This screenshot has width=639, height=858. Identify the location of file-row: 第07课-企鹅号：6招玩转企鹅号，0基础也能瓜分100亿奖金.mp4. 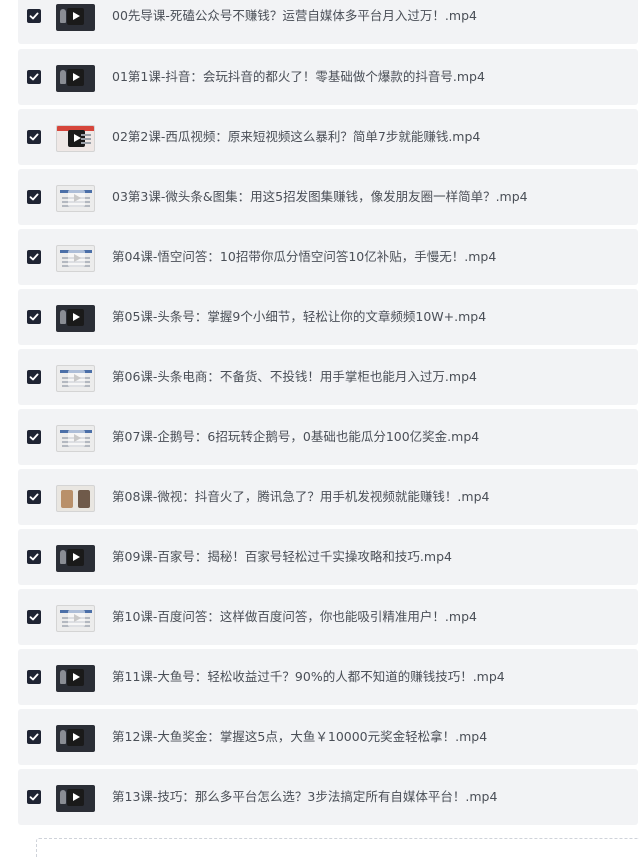
(328, 437).